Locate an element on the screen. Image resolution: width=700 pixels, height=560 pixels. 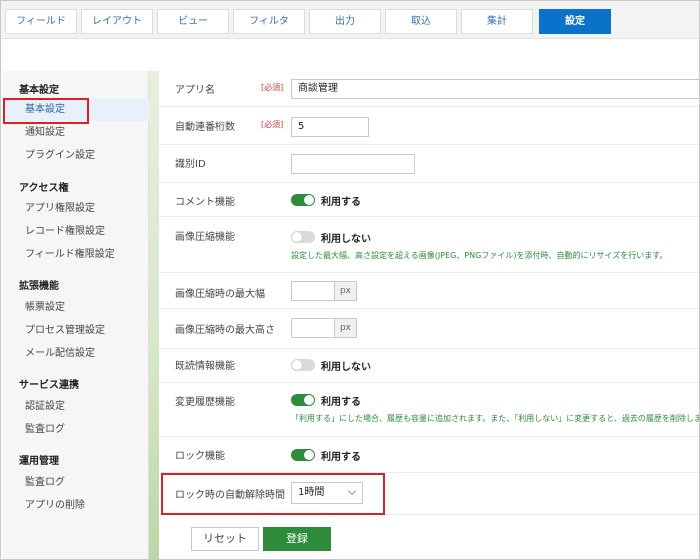
image-compress-toggle-label: 利用しない is located at coordinates (346, 239).